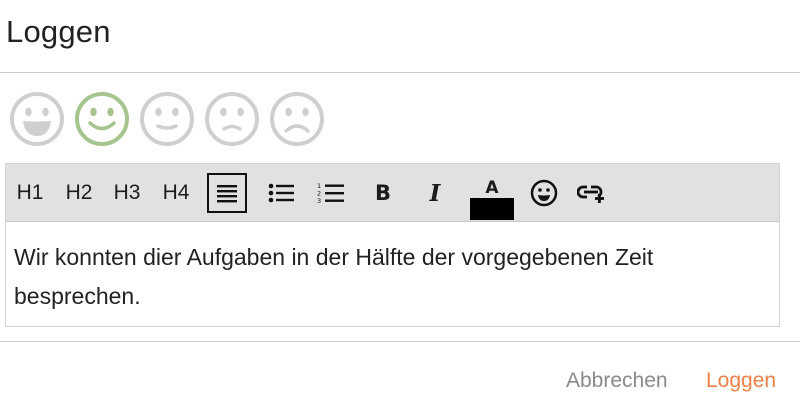 The width and height of the screenshot is (800, 412). I want to click on font-color-button: A, so click(492, 181).